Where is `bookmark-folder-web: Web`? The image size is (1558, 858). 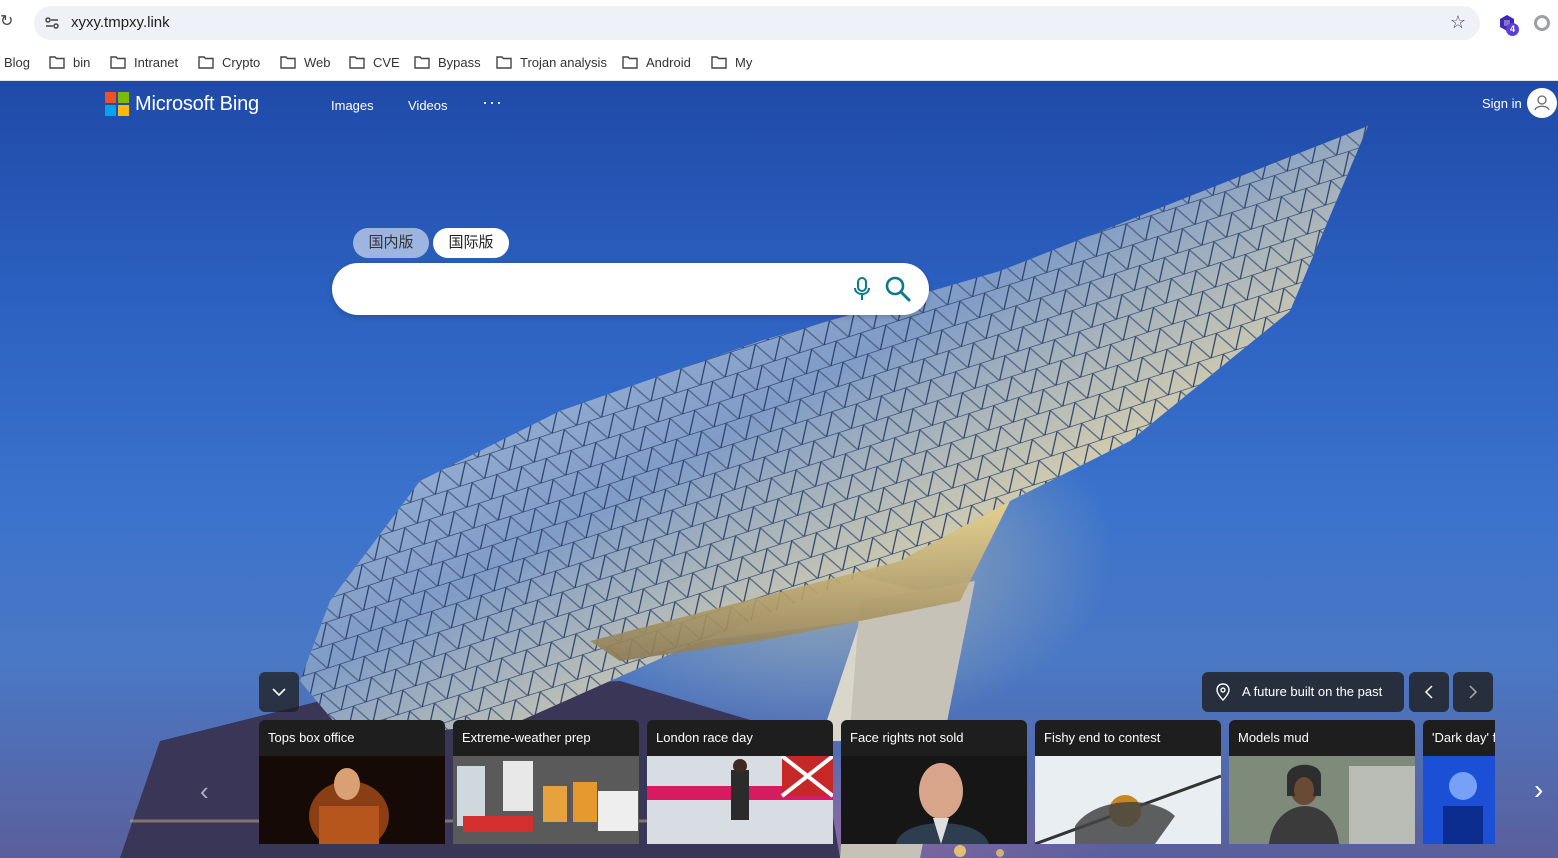
bookmark-folder-web: Web is located at coordinates (305, 62).